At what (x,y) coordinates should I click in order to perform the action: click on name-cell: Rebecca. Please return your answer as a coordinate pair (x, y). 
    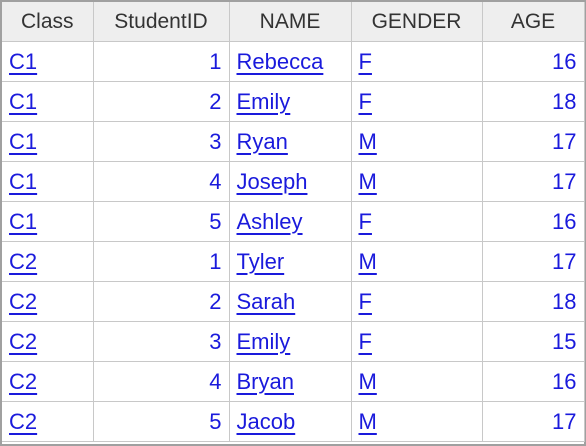
    Looking at the image, I should click on (290, 61).